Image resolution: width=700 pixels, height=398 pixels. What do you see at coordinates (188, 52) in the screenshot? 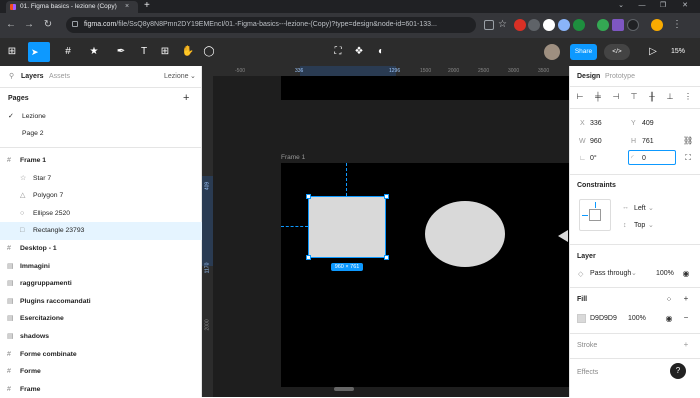
I see `hand-tool-icon: ✋` at bounding box center [188, 52].